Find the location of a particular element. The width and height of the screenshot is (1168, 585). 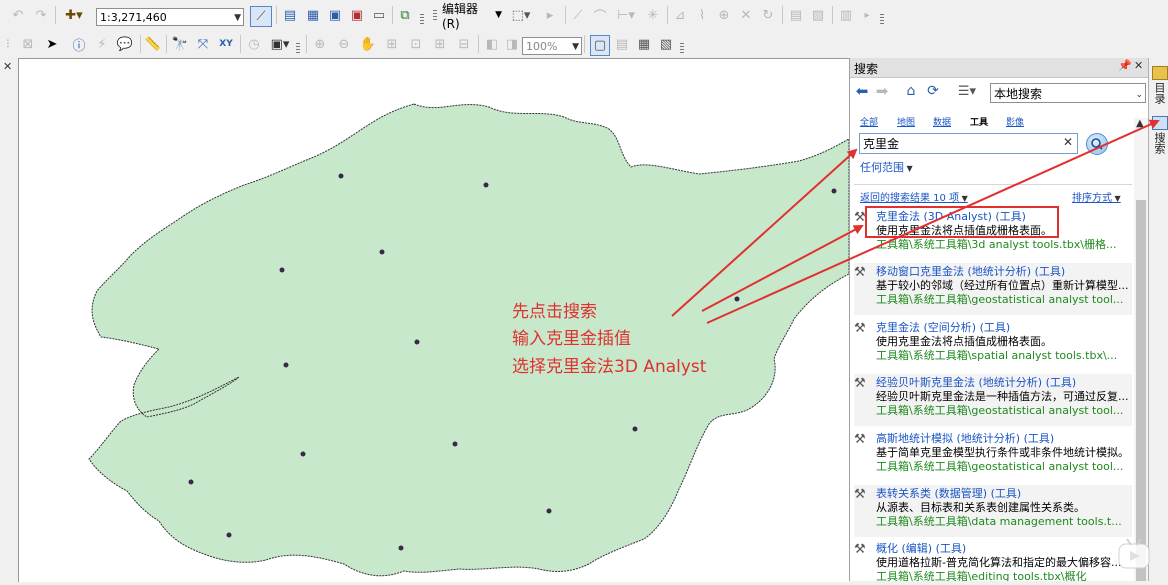

trace-tool-icon: ⊢▾ is located at coordinates (626, 15).